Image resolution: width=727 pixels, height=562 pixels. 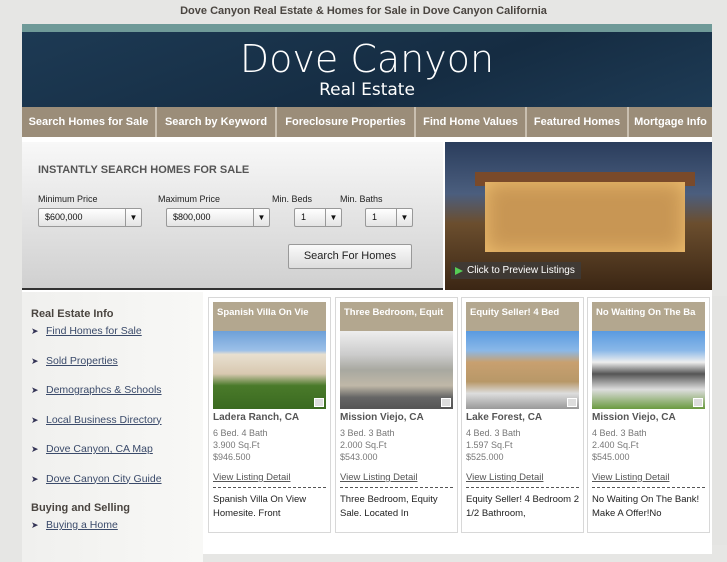 I want to click on listing-title: Equity Seller! 4 Bed, so click(x=522, y=316).